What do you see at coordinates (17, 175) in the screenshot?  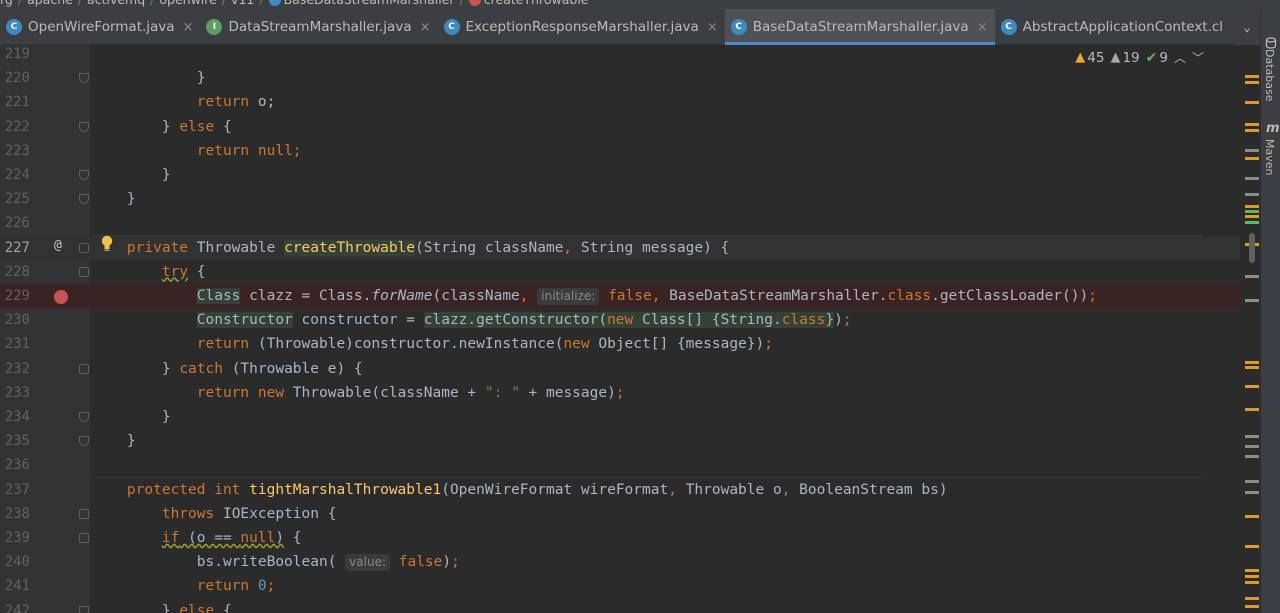 I see `line-number: 224` at bounding box center [17, 175].